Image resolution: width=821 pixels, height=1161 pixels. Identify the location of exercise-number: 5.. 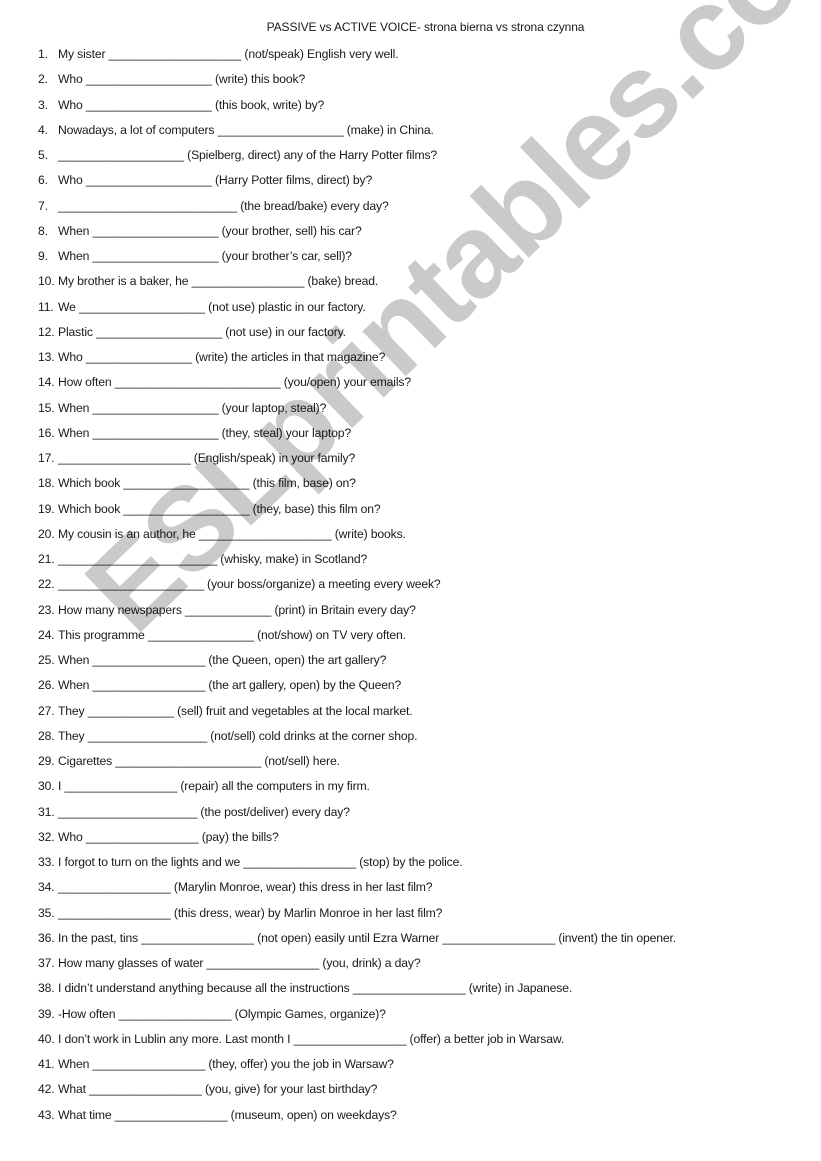
(43, 155).